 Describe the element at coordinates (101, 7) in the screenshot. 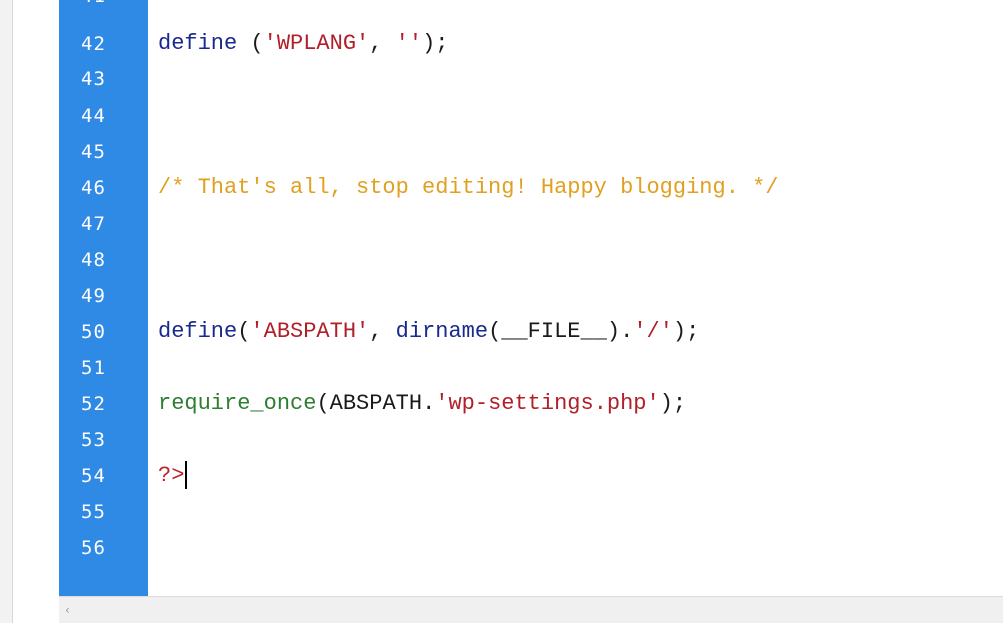

I see `line-number: 41` at that location.